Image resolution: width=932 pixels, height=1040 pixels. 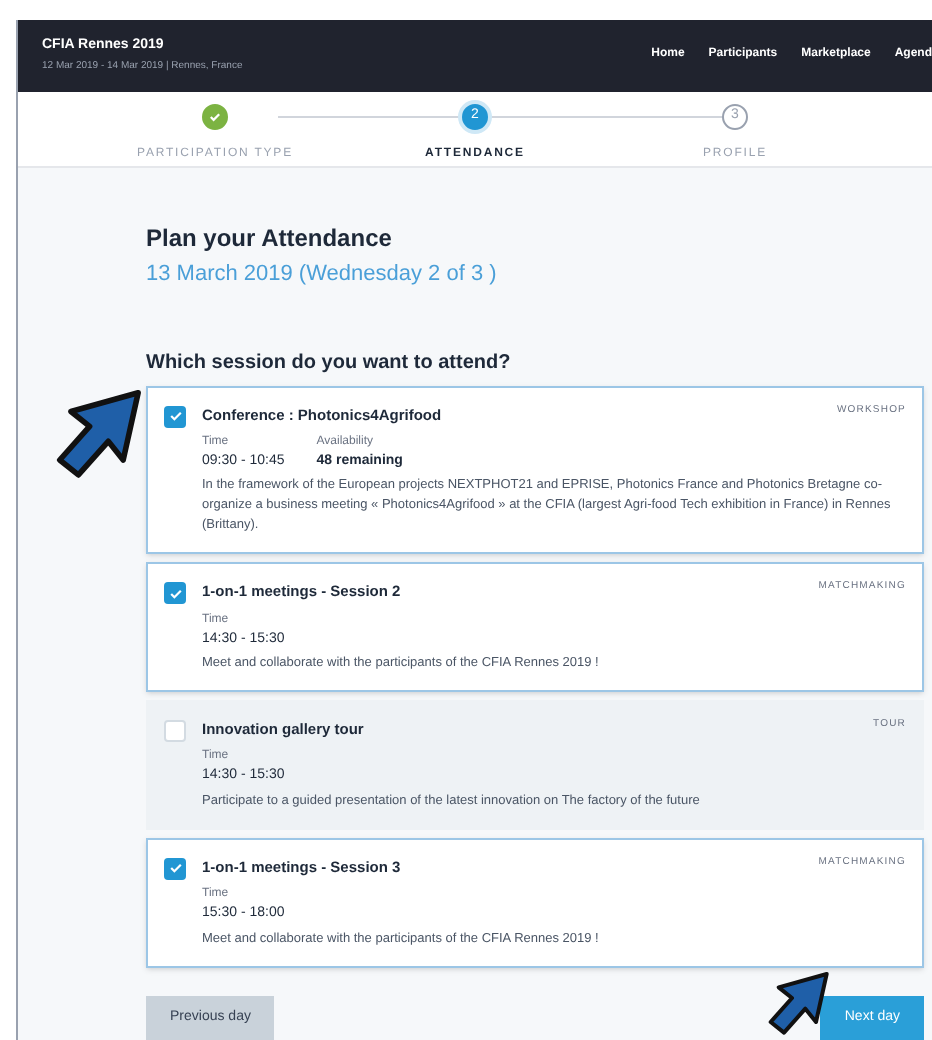 I want to click on session-card, so click(x=535, y=470).